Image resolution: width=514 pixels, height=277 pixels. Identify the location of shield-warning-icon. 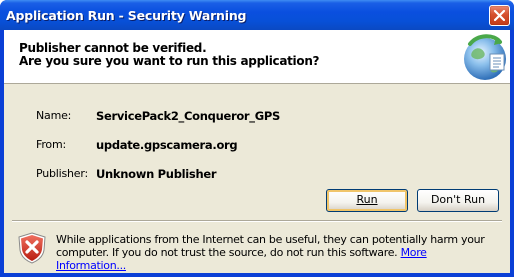
(32, 248).